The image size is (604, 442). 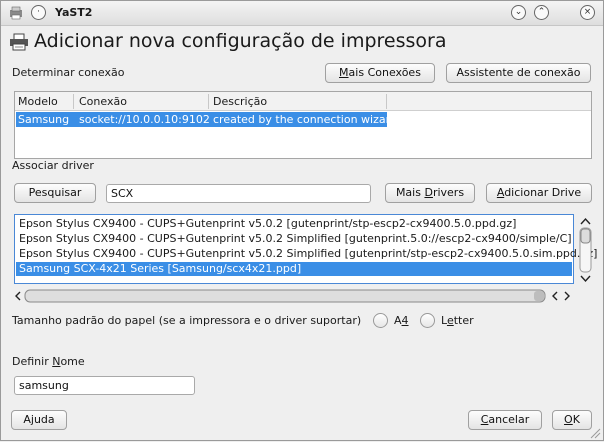 I want to click on driver-section-label: Associar driver, so click(x=53, y=165).